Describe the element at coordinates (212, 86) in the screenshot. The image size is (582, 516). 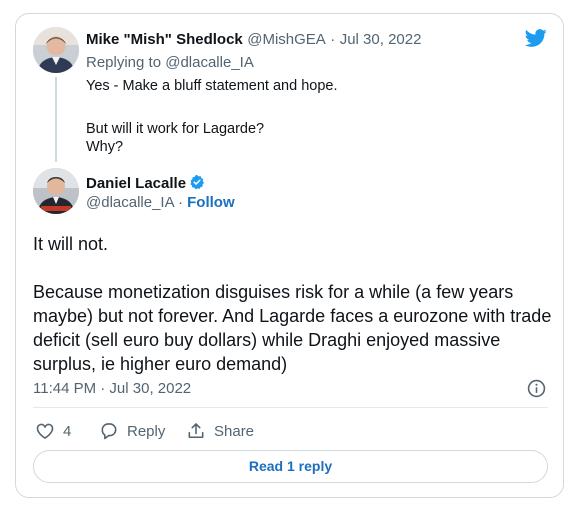
I see `reply-text-line: Yes - Make a bluff statement and hope.` at that location.